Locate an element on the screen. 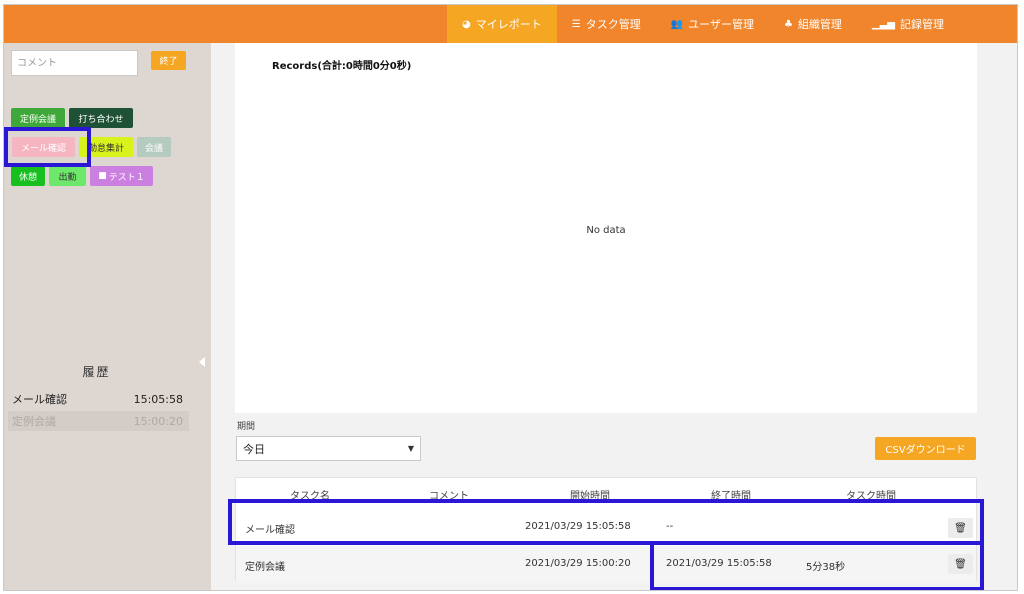 Image resolution: width=1024 pixels, height=594 pixels. history-item-time: 15:05:58 is located at coordinates (158, 399).